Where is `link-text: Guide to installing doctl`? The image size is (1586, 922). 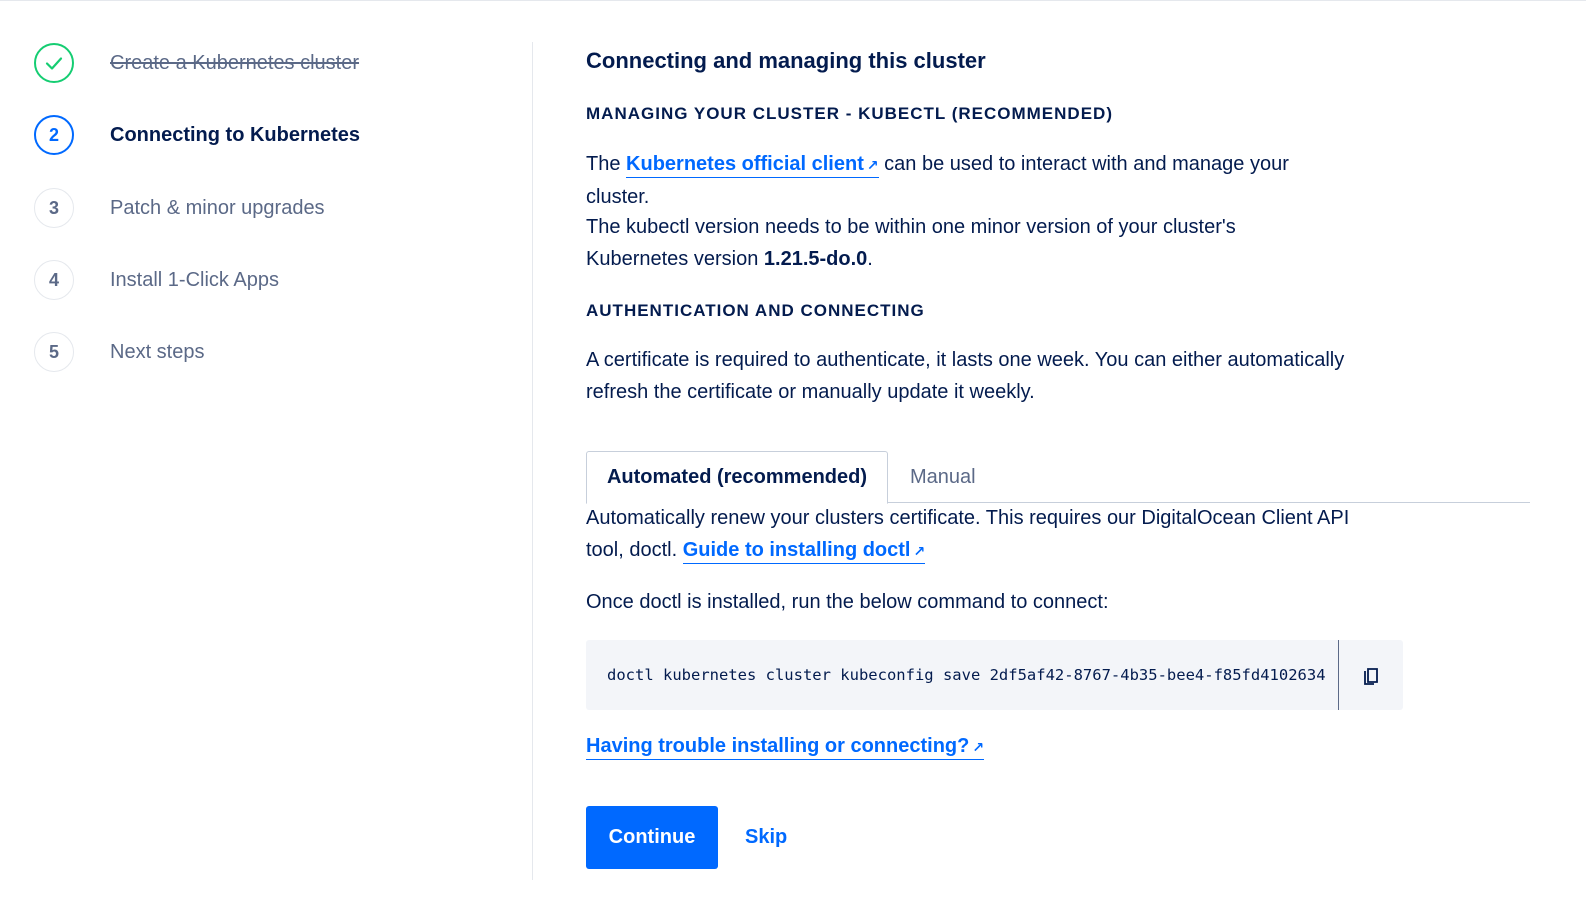
link-text: Guide to installing doctl is located at coordinates (796, 549).